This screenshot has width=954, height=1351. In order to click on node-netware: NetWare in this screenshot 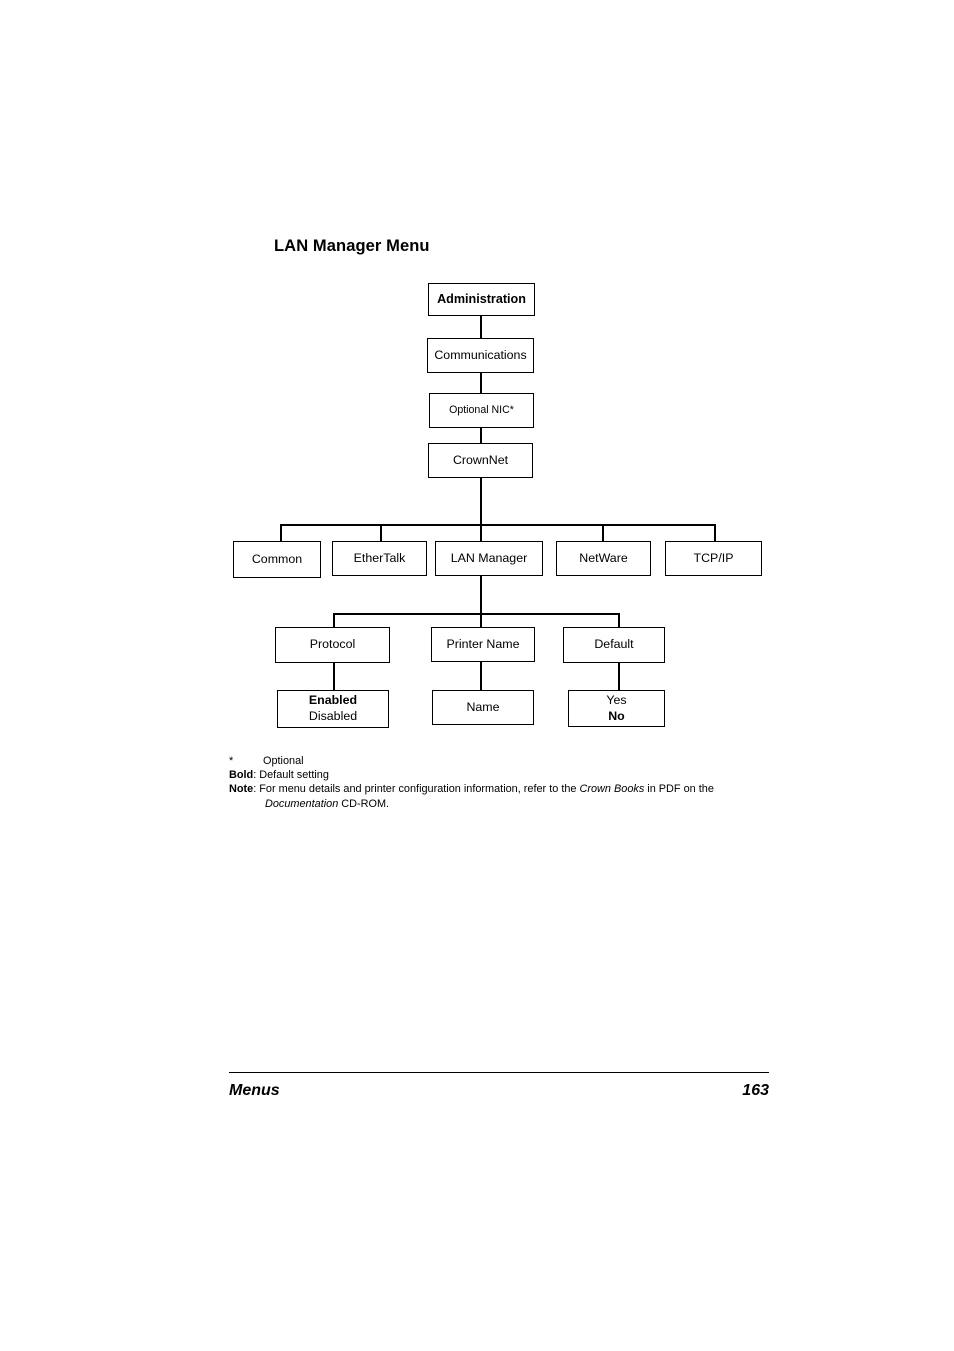, I will do `click(603, 558)`.